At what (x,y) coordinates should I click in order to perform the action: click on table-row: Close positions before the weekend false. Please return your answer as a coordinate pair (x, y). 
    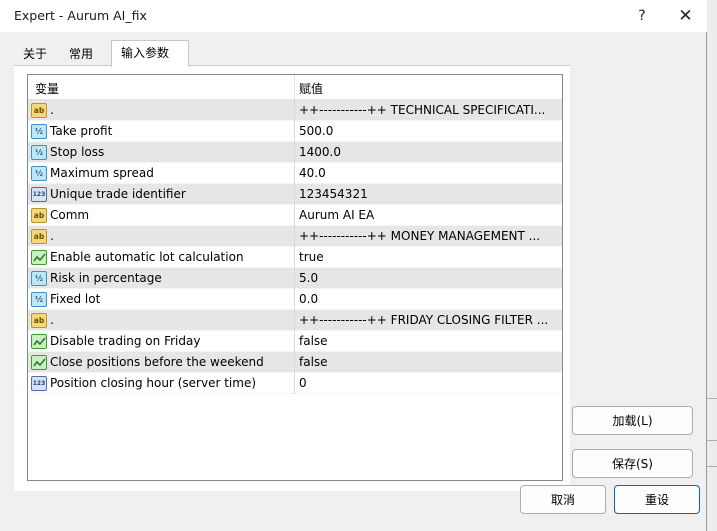
    Looking at the image, I should click on (295, 362).